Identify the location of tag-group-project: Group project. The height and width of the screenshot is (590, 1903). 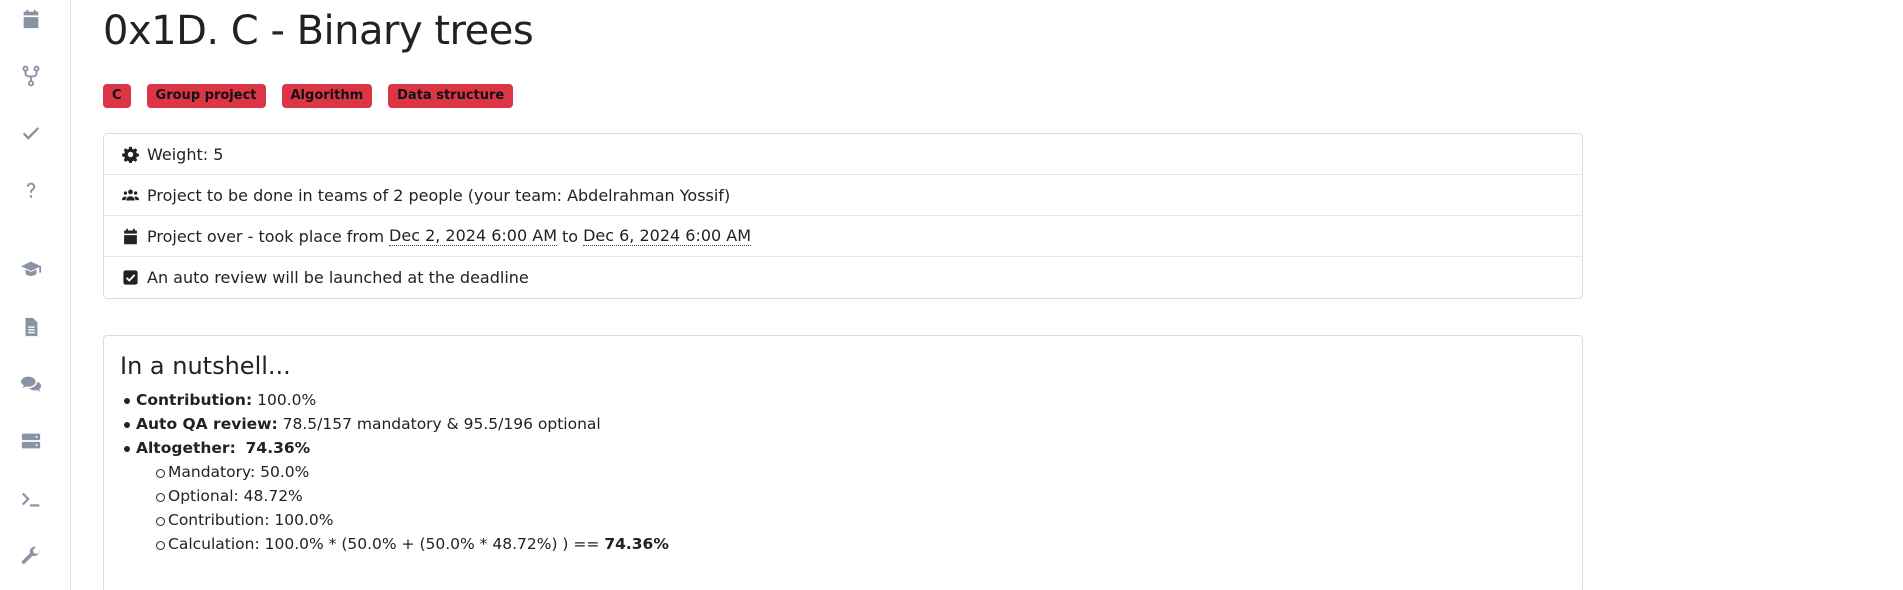
(206, 96).